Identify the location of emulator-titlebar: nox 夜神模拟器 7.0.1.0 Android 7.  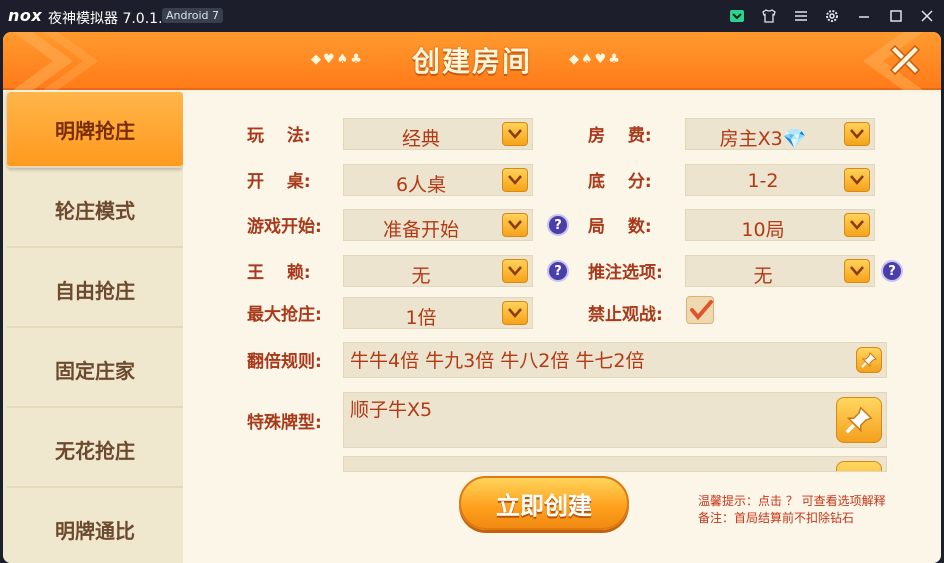
(472, 16).